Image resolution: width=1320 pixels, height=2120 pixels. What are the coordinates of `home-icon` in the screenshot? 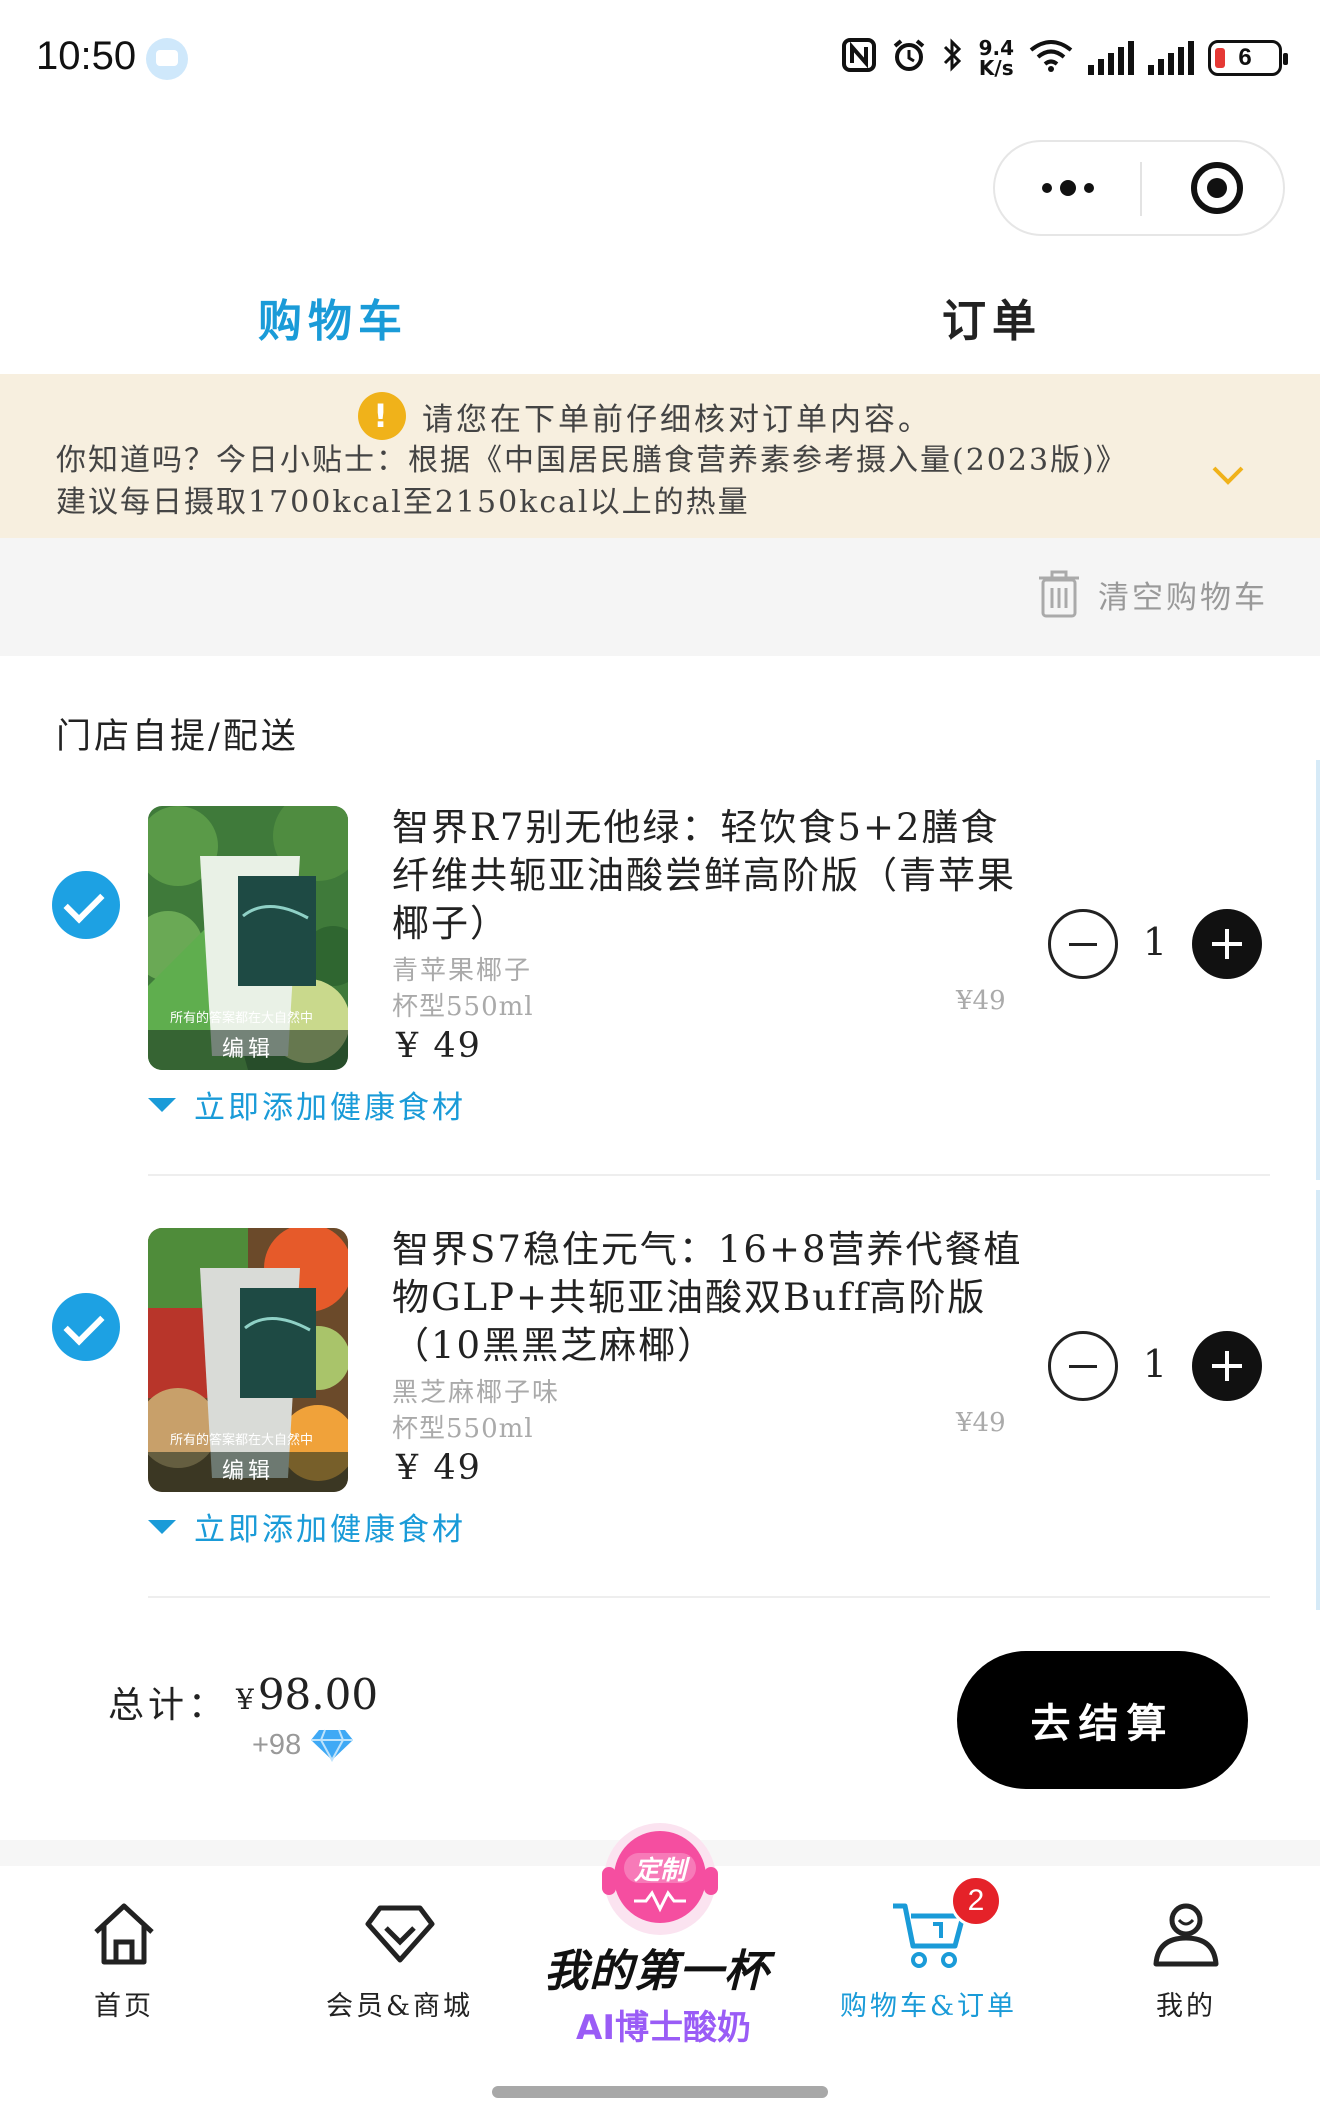 It's located at (124, 1934).